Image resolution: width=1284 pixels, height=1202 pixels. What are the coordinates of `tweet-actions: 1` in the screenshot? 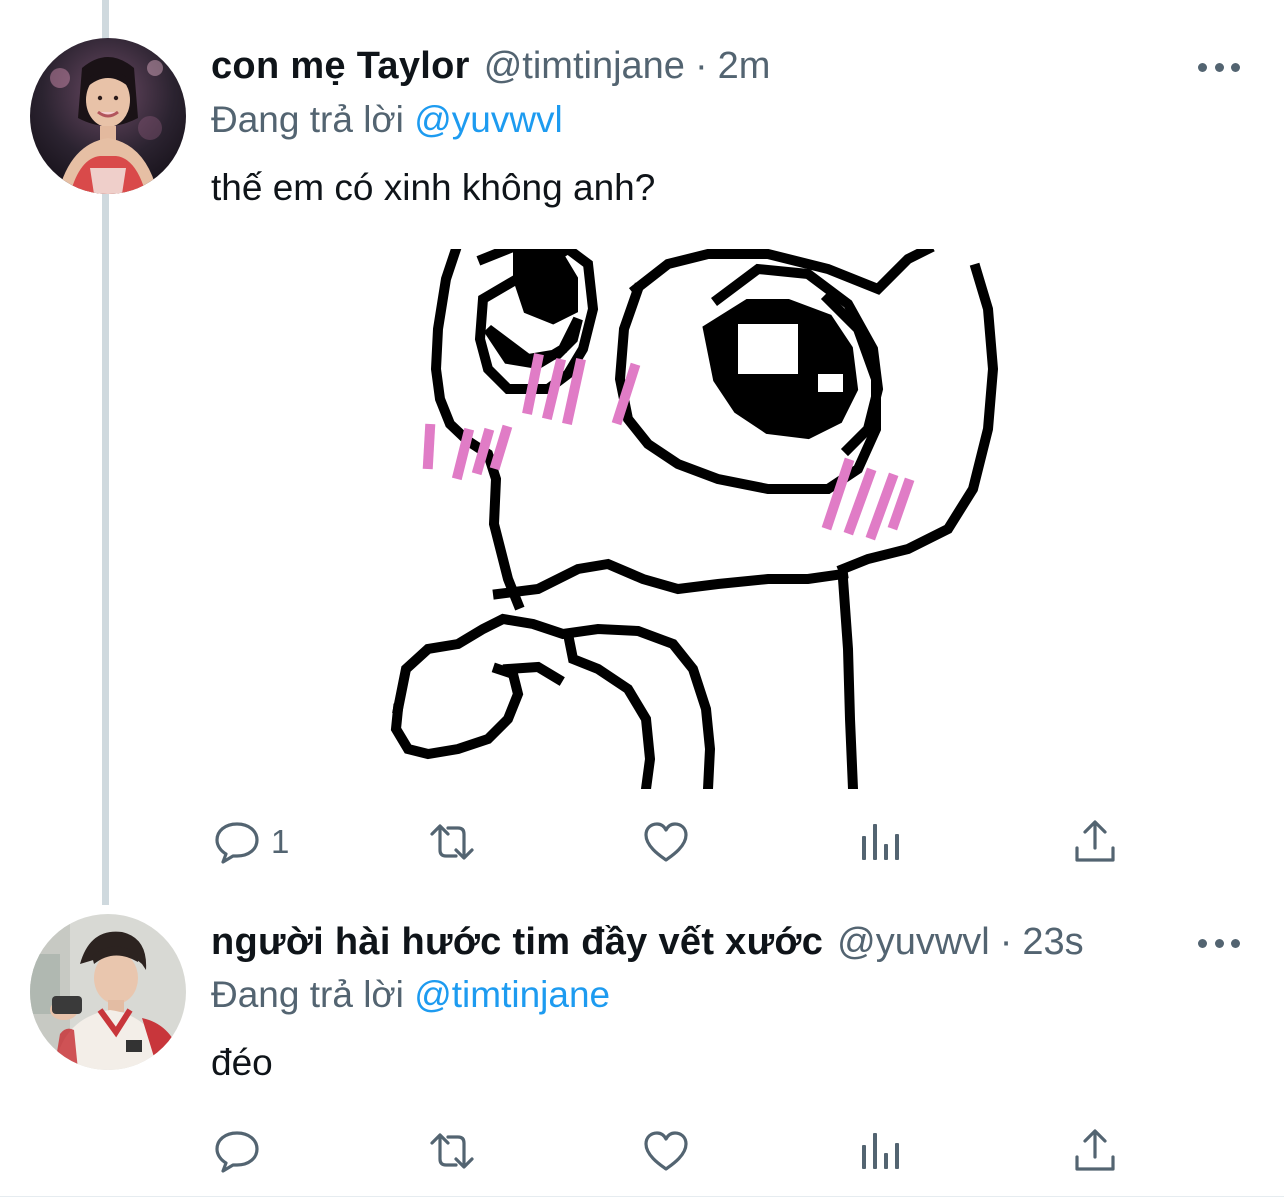 It's located at (642, 842).